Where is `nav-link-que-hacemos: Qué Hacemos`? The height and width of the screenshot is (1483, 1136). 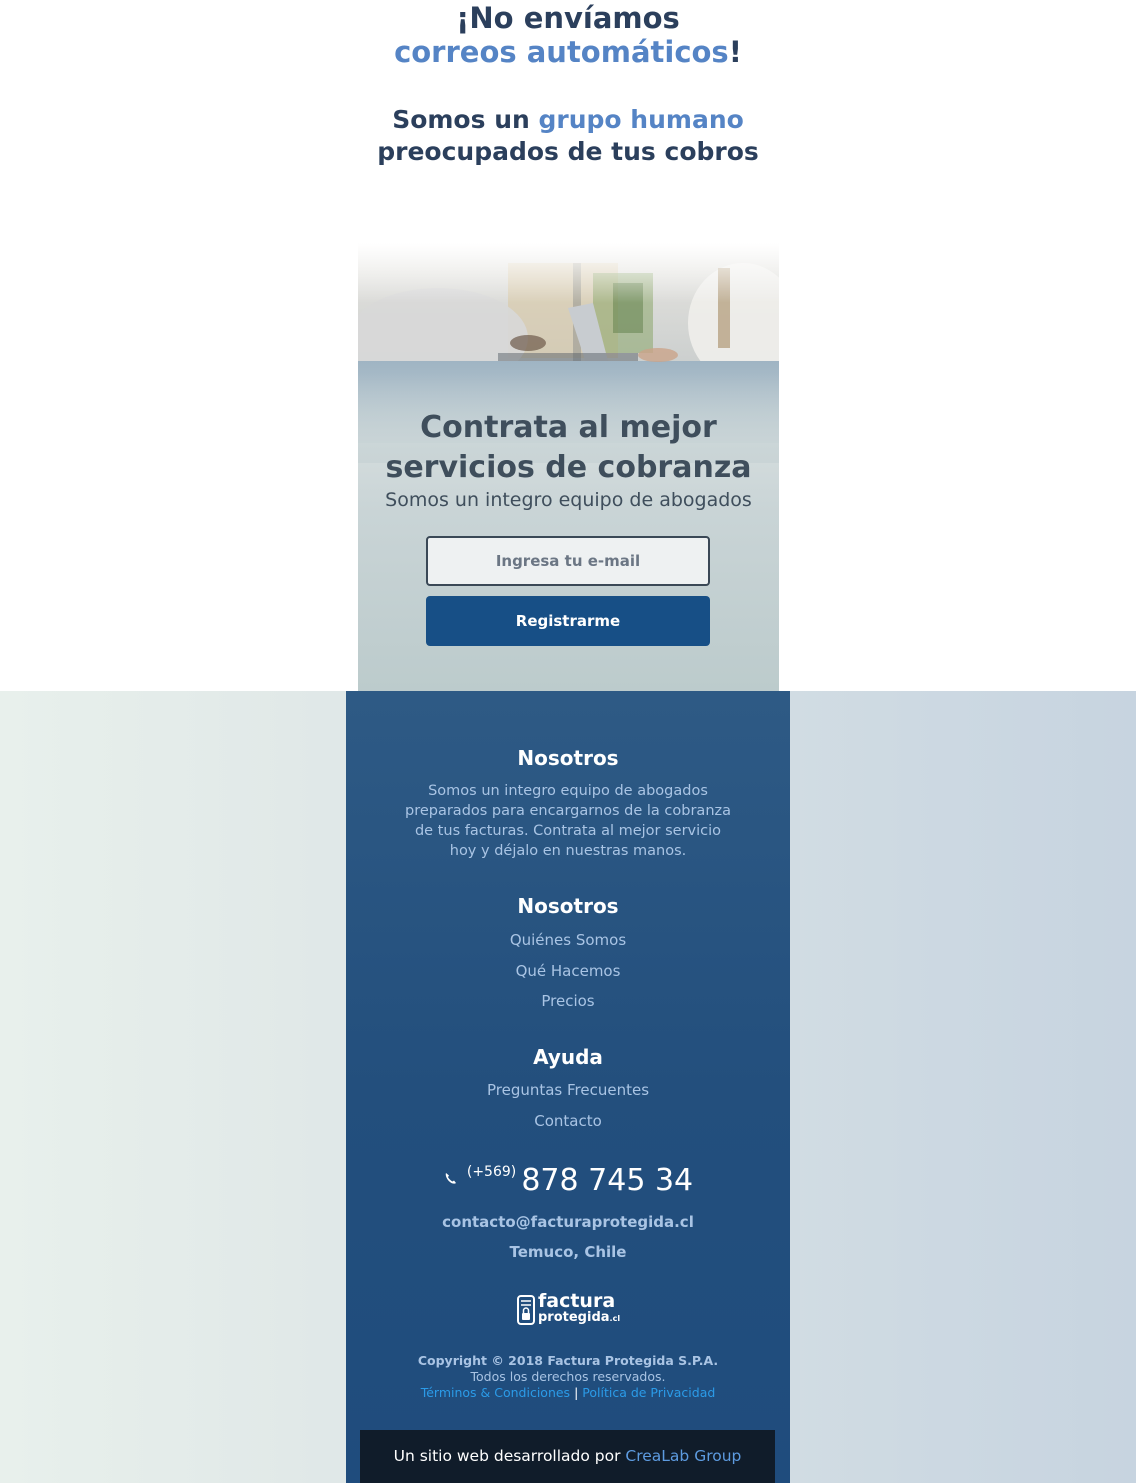
nav-link-que-hacemos: Qué Hacemos is located at coordinates (568, 971).